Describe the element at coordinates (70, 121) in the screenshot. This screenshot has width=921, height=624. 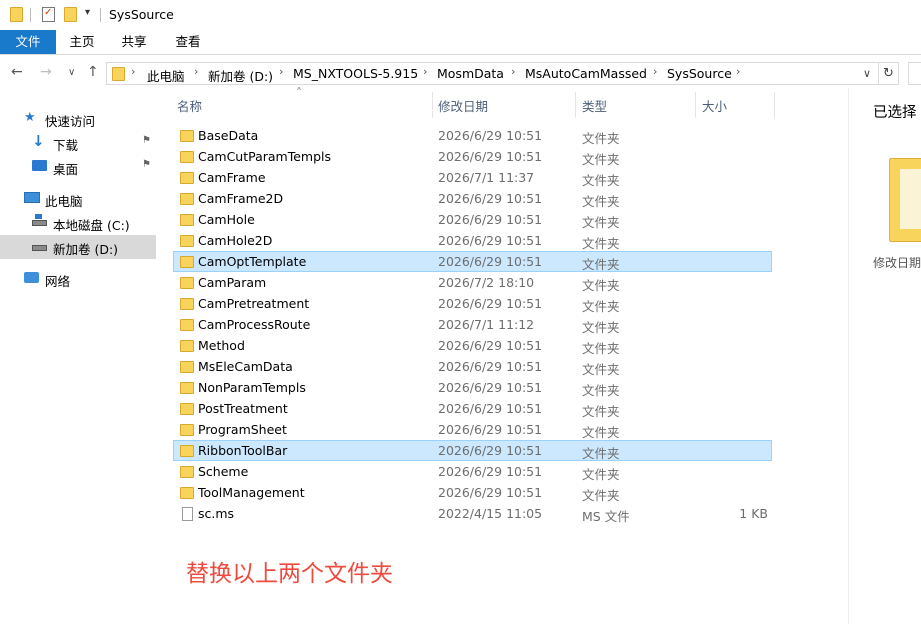
I see `nav-item-label: 快速访问` at that location.